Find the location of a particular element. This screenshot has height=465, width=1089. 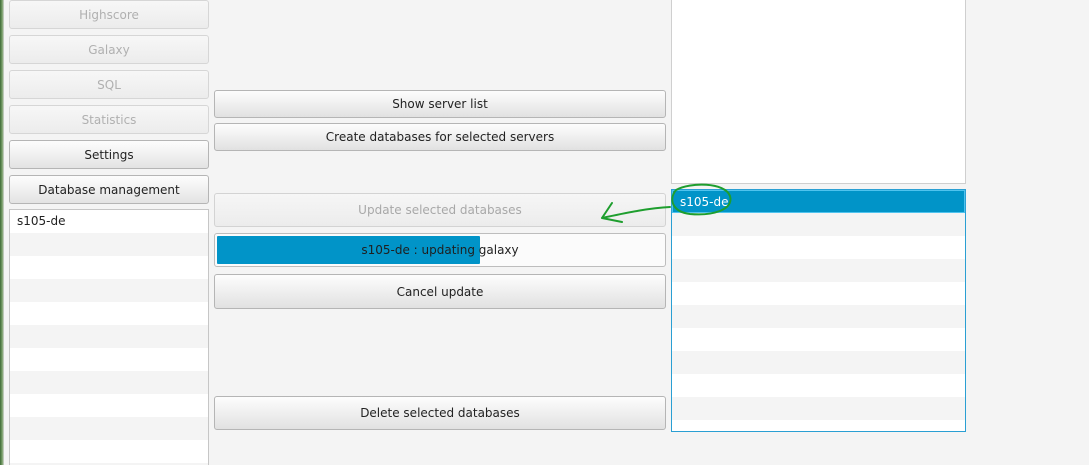

database-list-item: s105-de is located at coordinates (818, 201).